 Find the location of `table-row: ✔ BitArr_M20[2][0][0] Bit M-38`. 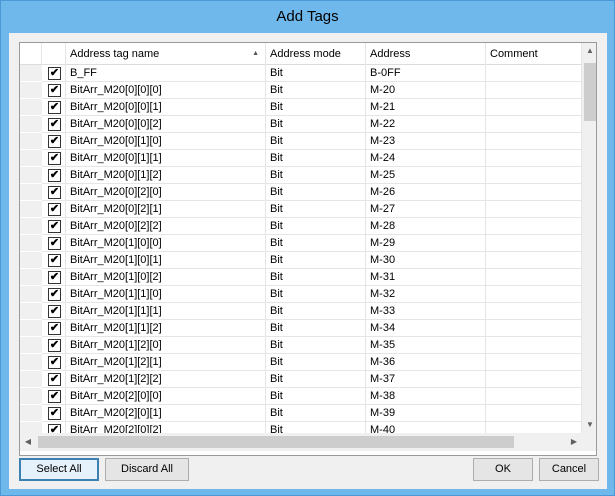

table-row: ✔ BitArr_M20[2][0][0] Bit M-38 is located at coordinates (301, 396).